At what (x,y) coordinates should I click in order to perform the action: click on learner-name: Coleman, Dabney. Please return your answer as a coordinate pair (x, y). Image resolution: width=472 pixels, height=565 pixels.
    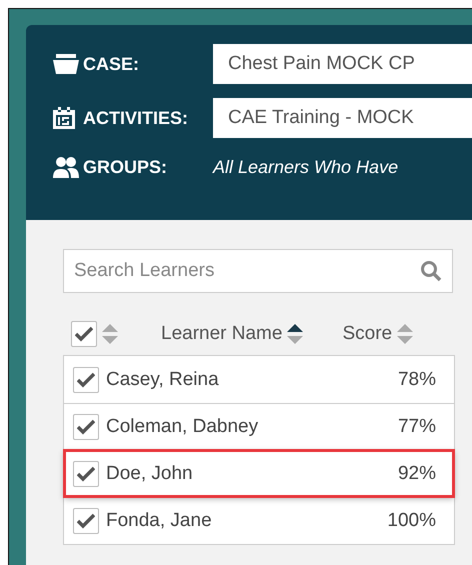
    Looking at the image, I should click on (183, 427).